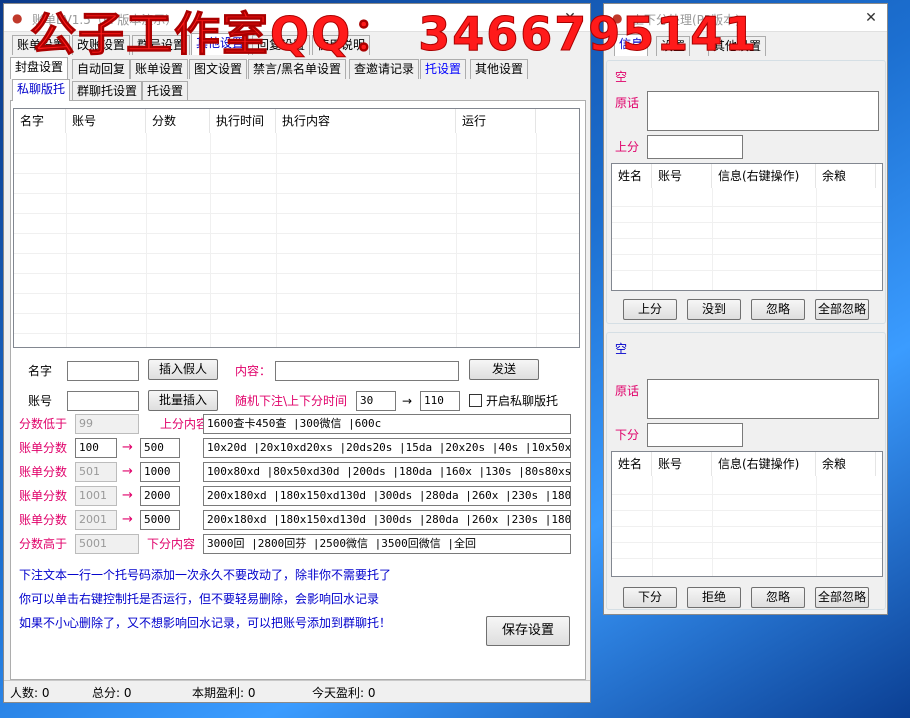  I want to click on col-exec-content: 执行内容, so click(366, 121).